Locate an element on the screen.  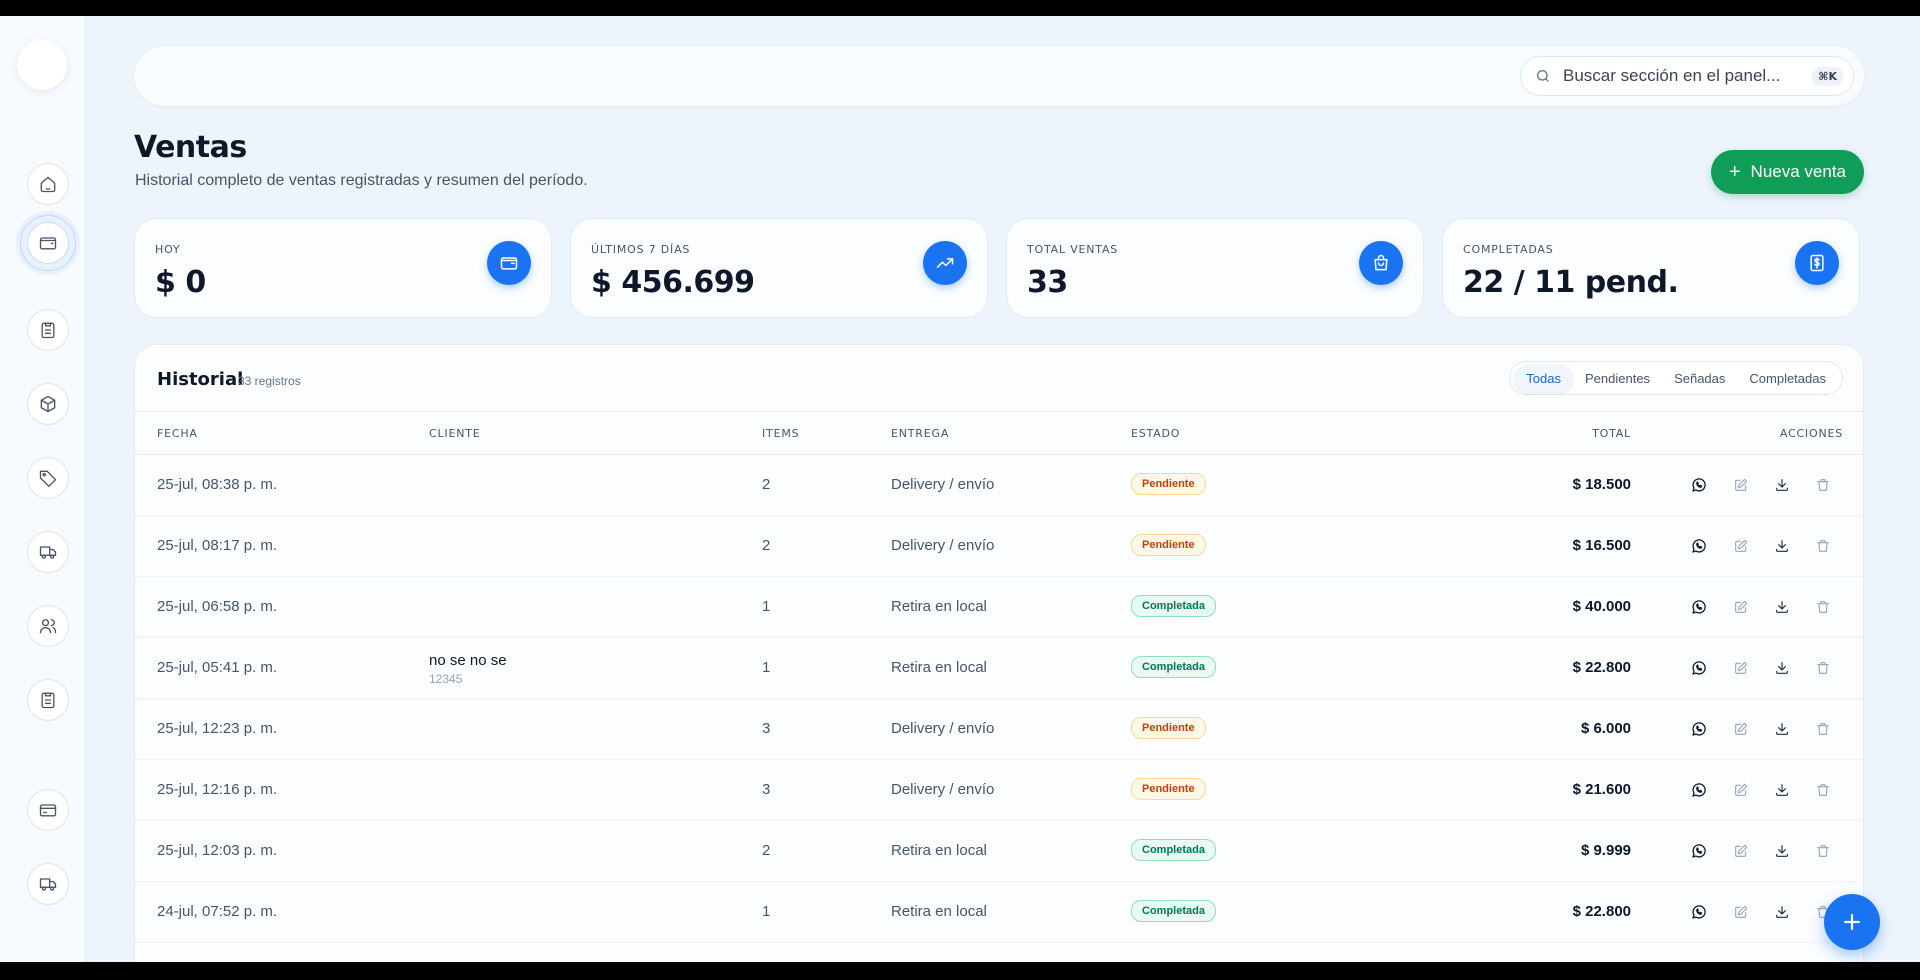
cell-fecha: 25-jul, 12:23 p. m. is located at coordinates (217, 728).